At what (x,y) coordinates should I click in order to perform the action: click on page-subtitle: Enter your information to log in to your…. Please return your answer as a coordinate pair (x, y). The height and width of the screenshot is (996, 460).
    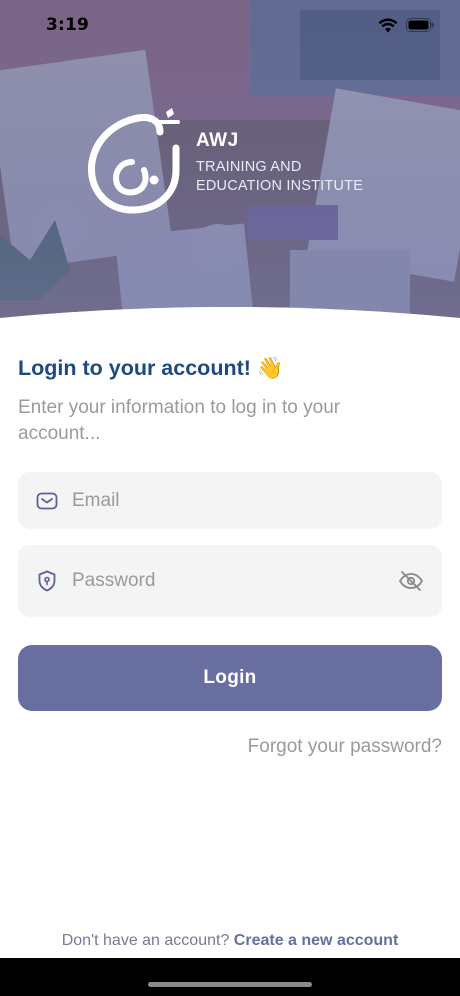
    Looking at the image, I should click on (179, 420).